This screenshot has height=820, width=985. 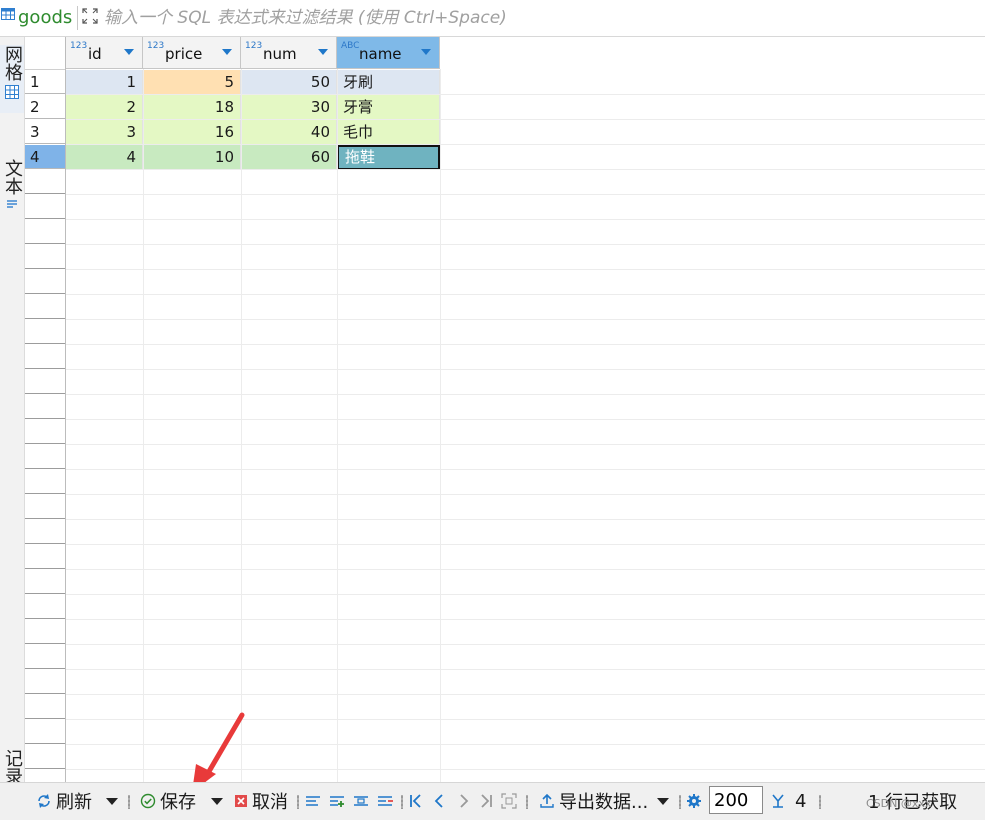 I want to click on row-number-selected: 4, so click(x=45, y=157).